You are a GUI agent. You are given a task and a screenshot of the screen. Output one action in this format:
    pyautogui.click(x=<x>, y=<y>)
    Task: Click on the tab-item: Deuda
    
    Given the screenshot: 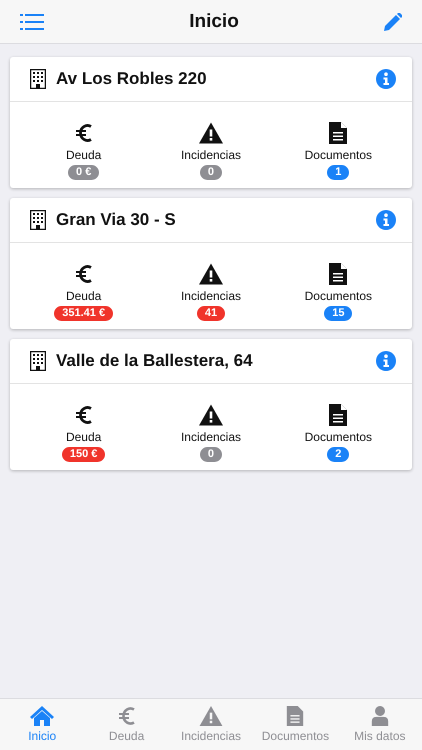 What is the action you would take?
    pyautogui.click(x=126, y=724)
    